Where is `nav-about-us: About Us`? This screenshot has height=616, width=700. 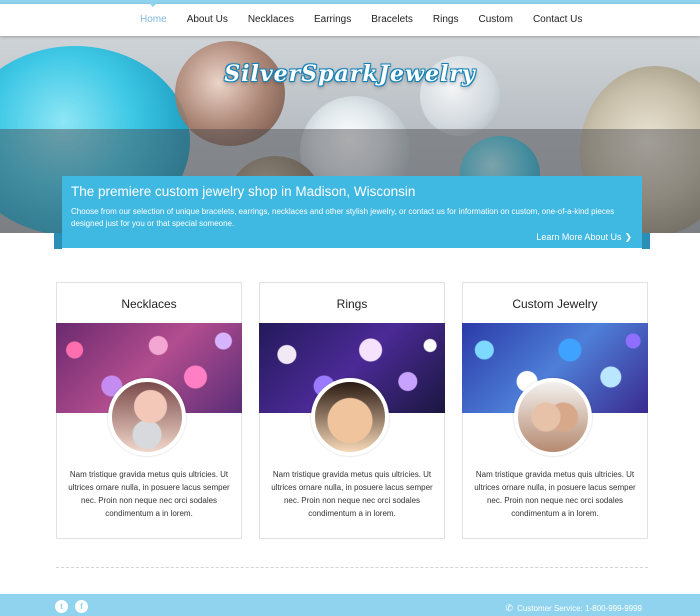 nav-about-us: About Us is located at coordinates (207, 20).